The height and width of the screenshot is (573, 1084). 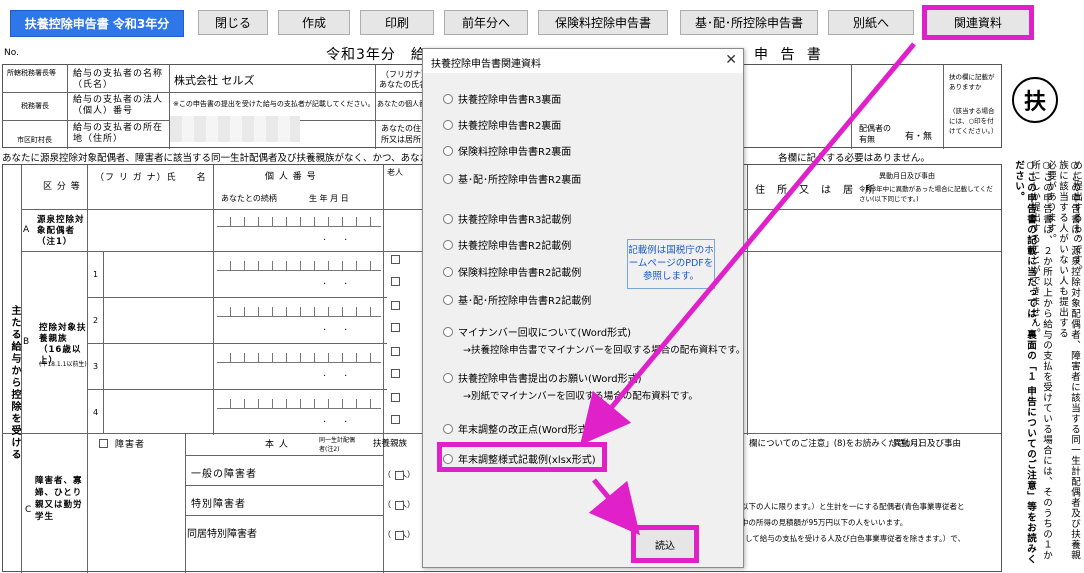 I want to click on form-title-left: 令和3年分 給, so click(x=376, y=55).